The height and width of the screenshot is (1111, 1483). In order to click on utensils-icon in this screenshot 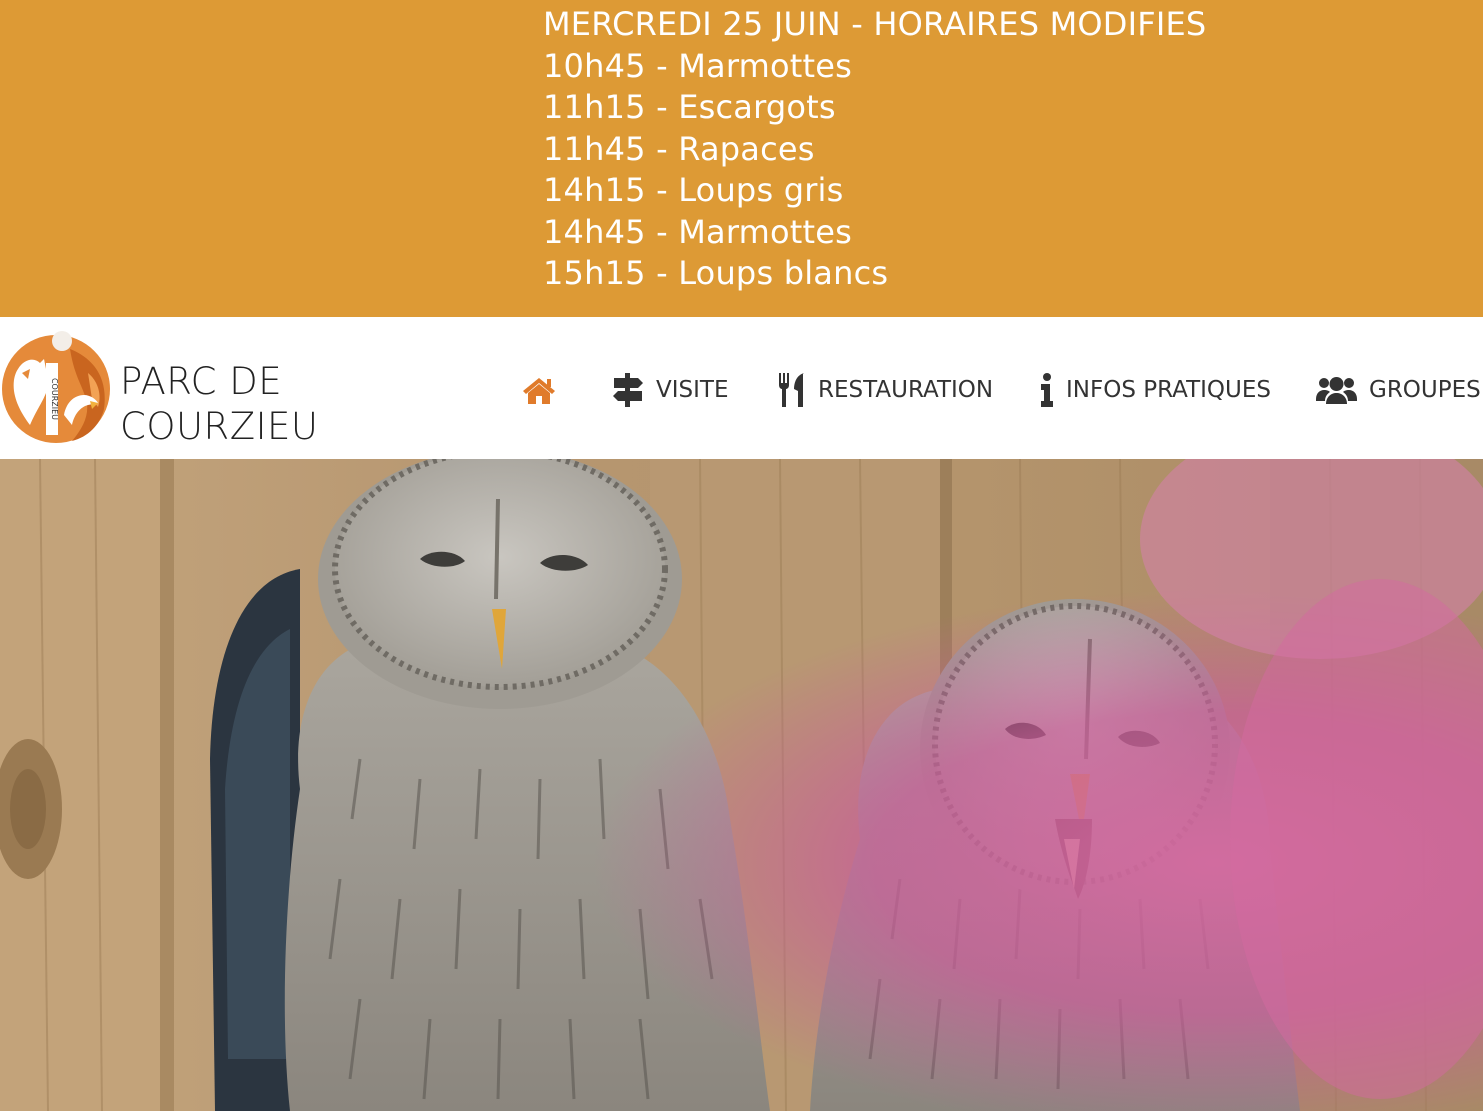, I will do `click(791, 390)`.